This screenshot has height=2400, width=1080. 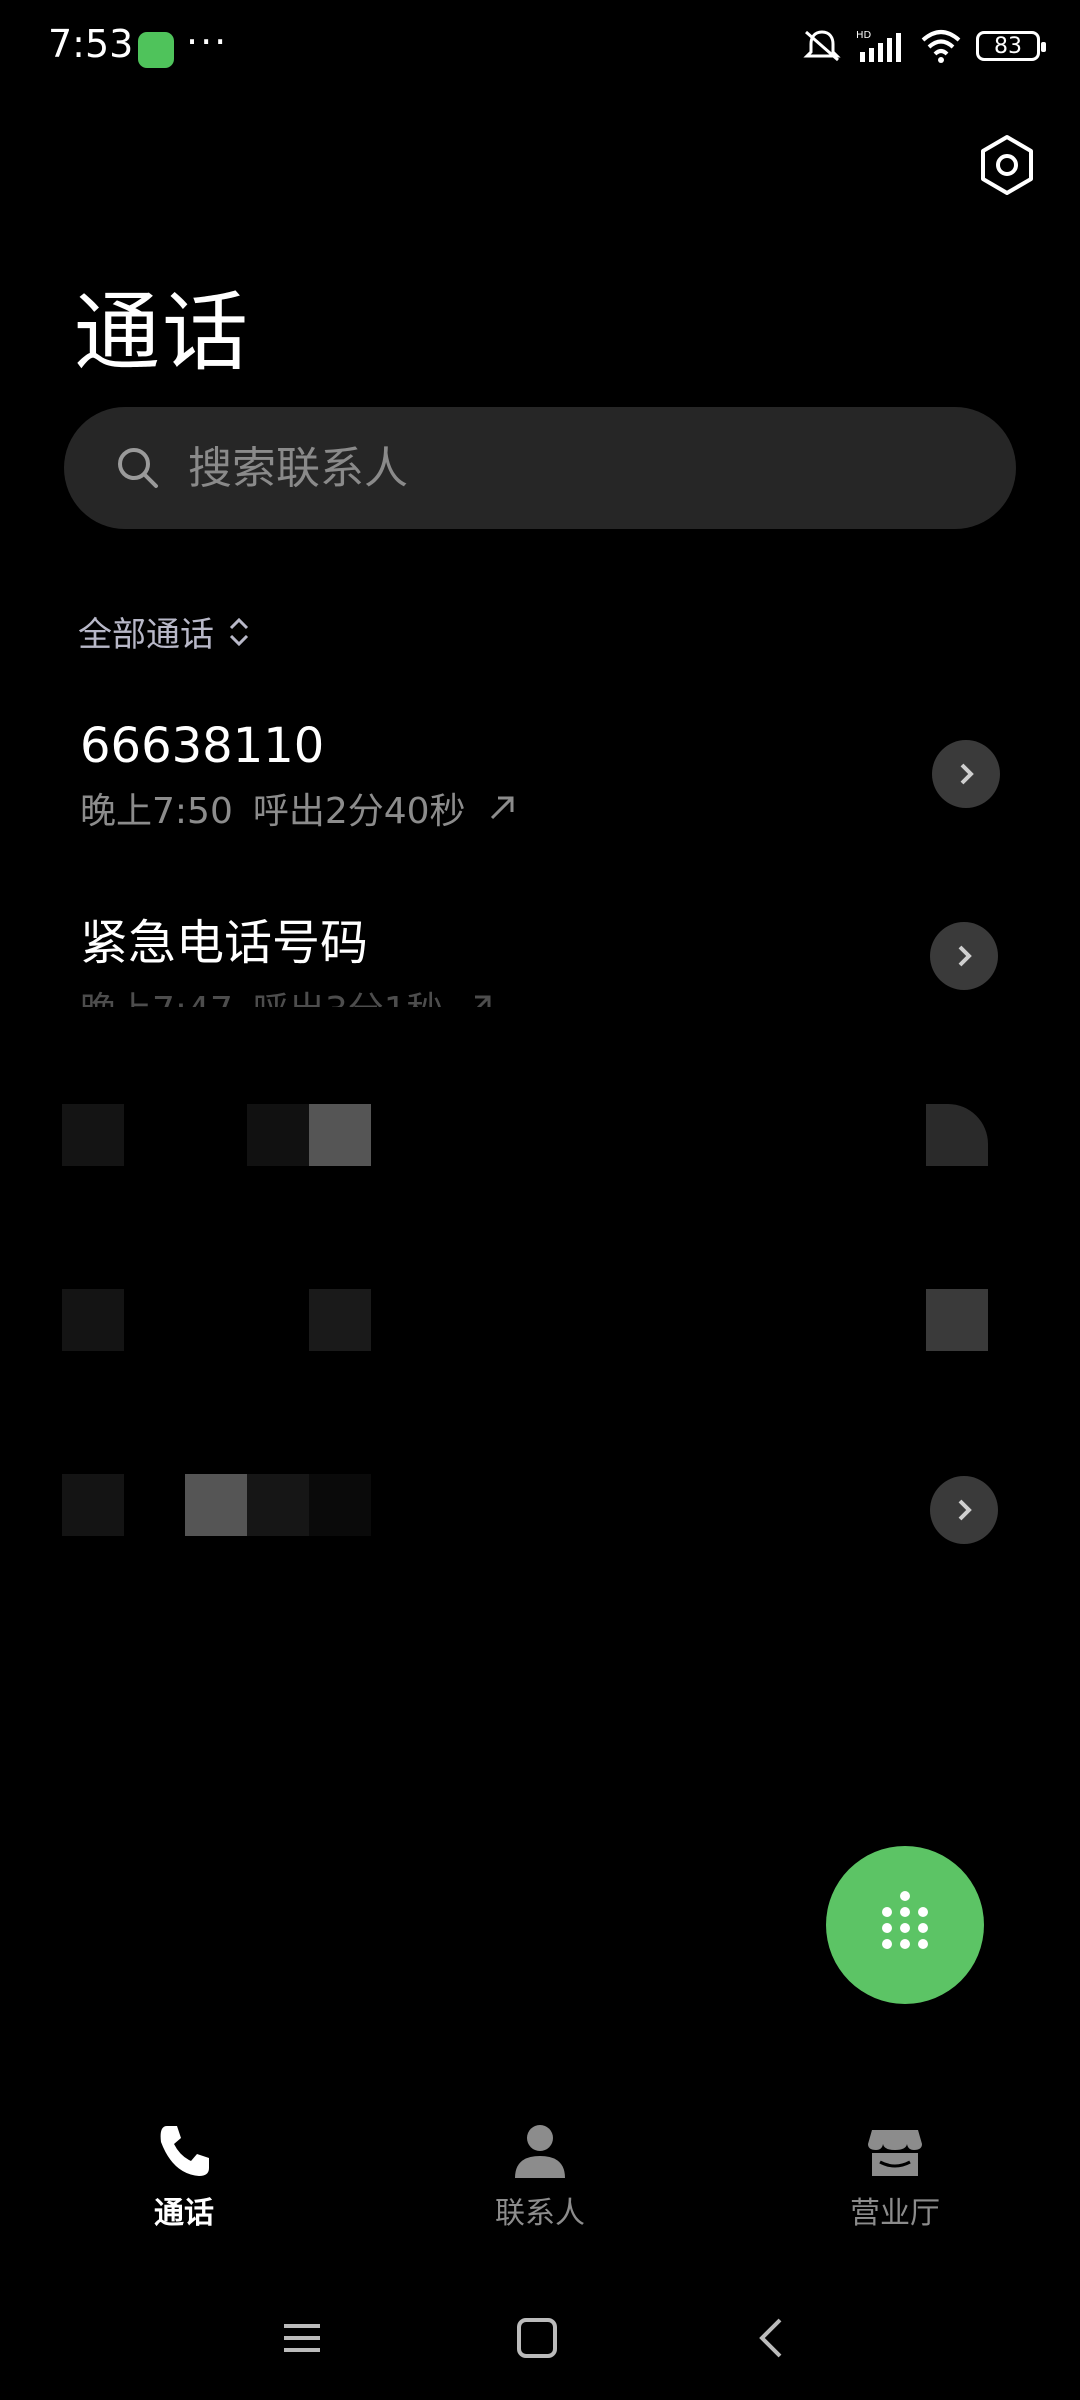 I want to click on call-time: 晚上7:47, so click(x=156, y=994).